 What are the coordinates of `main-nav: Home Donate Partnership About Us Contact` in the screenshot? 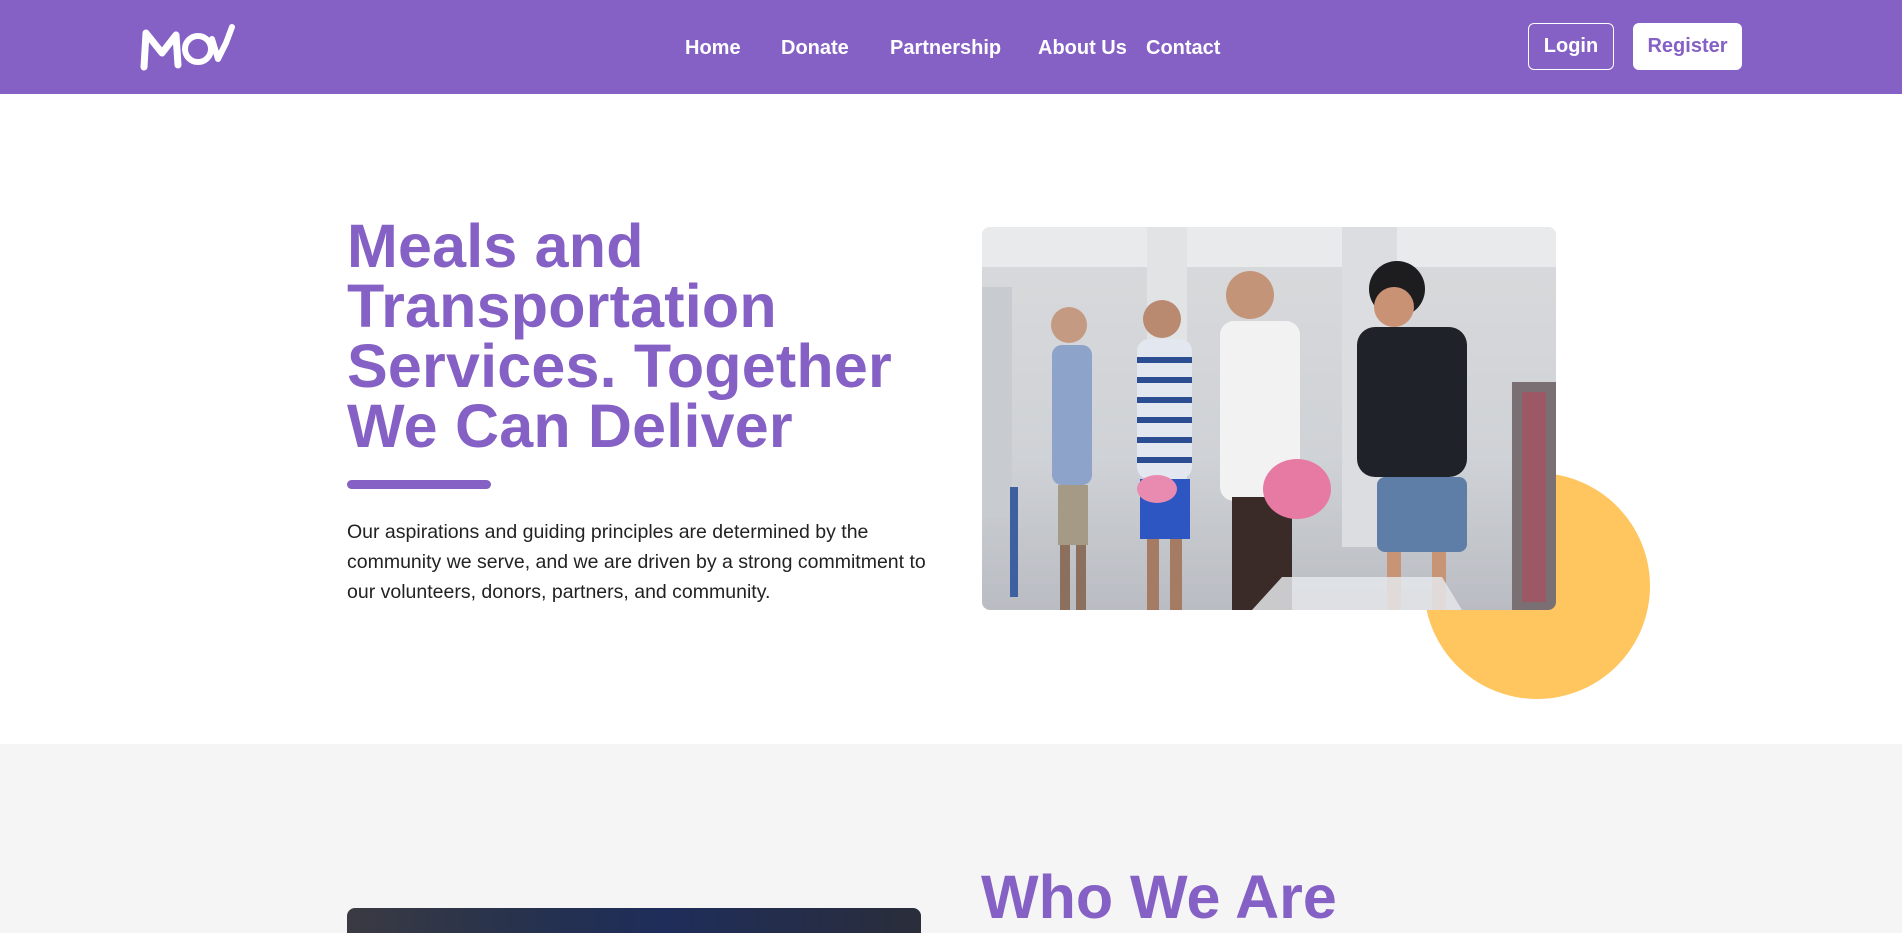 It's located at (951, 47).